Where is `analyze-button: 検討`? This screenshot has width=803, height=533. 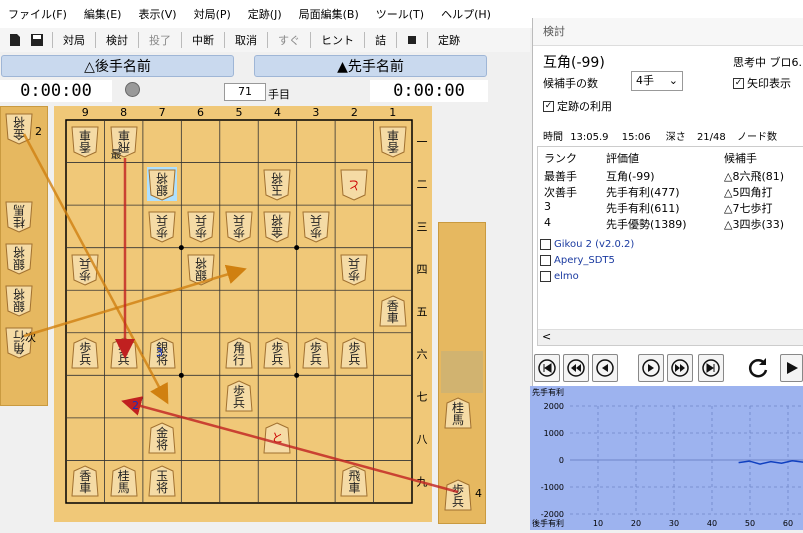 analyze-button: 検討 is located at coordinates (117, 40).